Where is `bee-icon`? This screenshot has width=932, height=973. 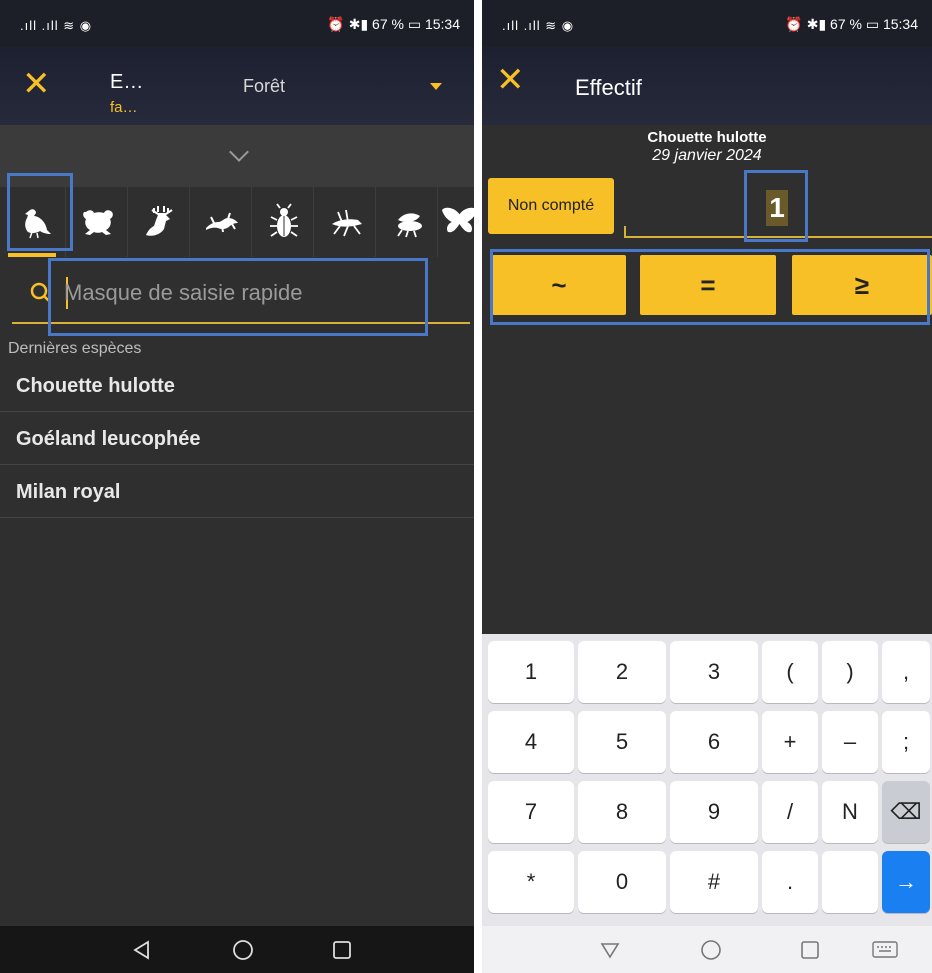
bee-icon is located at coordinates (409, 225).